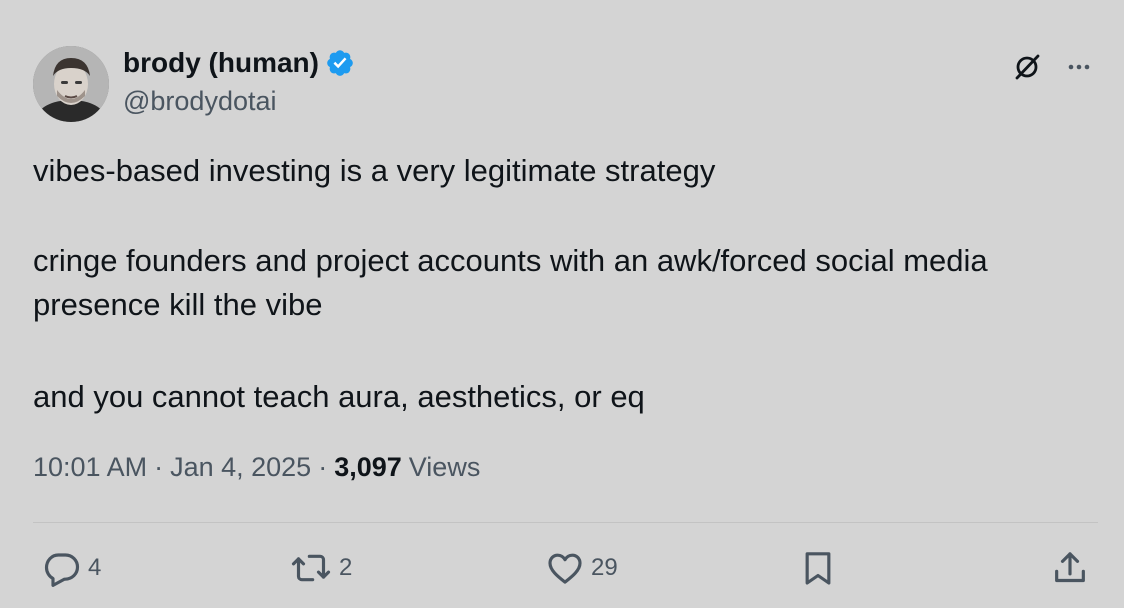 The height and width of the screenshot is (608, 1124). What do you see at coordinates (200, 101) in the screenshot?
I see `author-handle: @brodydotai` at bounding box center [200, 101].